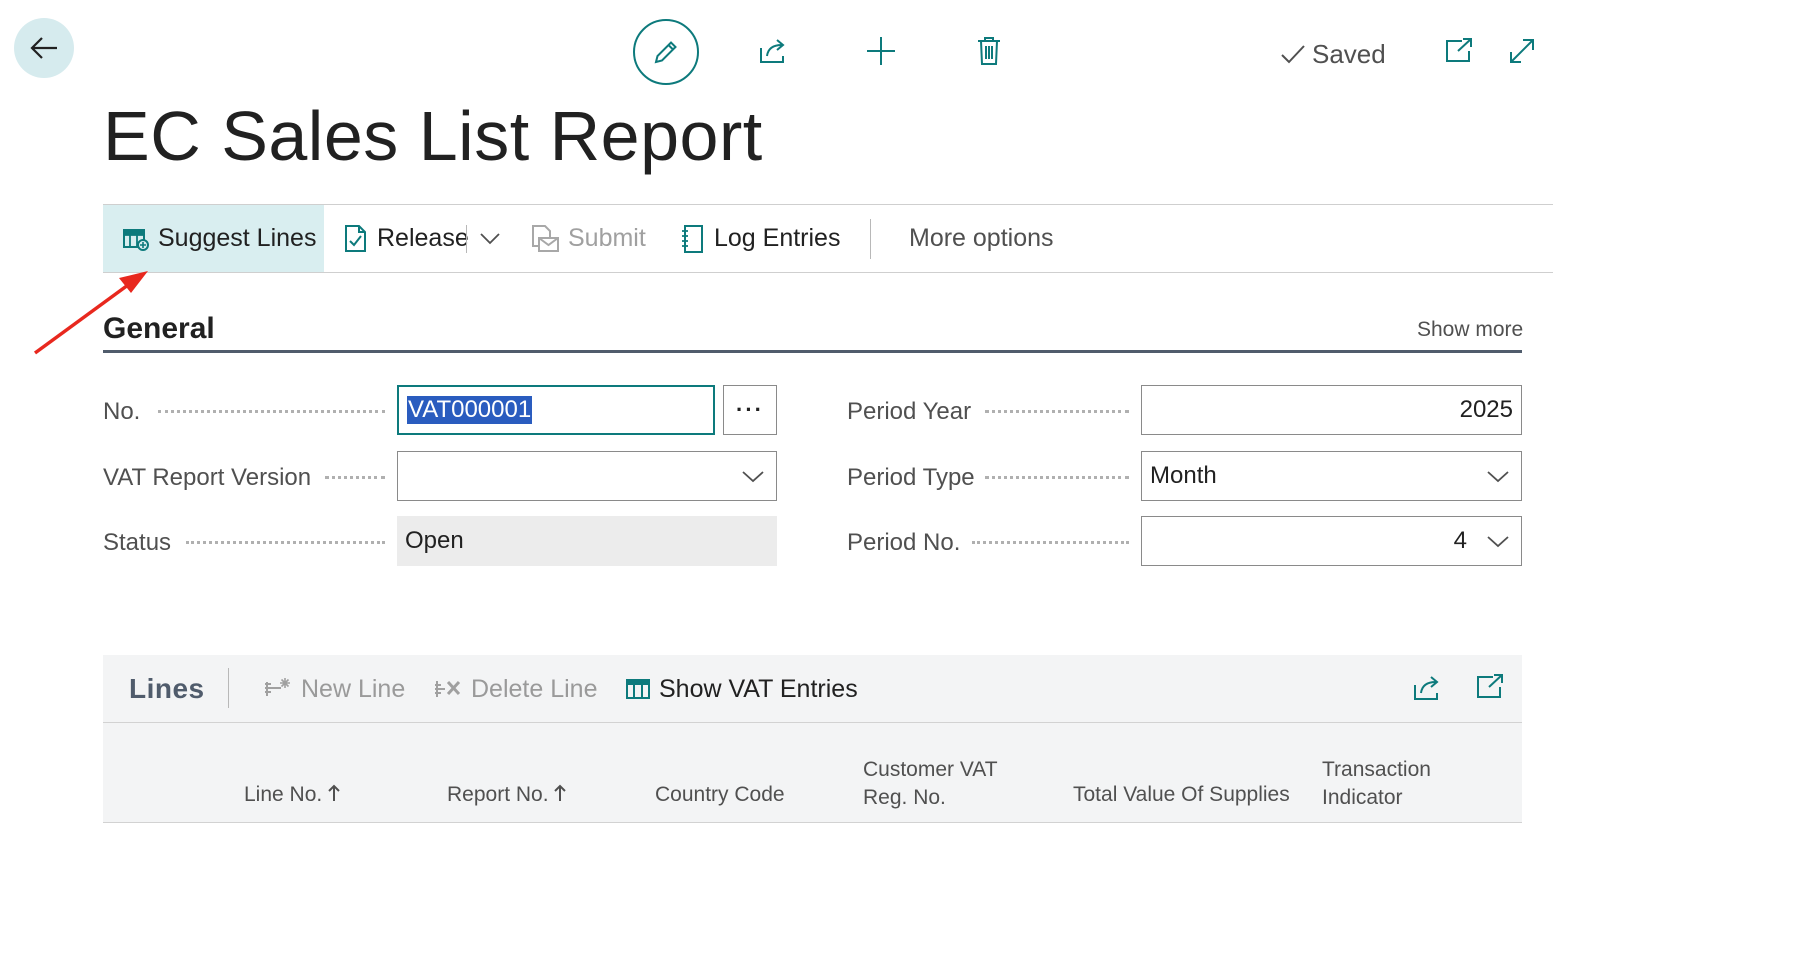 The height and width of the screenshot is (953, 1799). Describe the element at coordinates (1349, 53) in the screenshot. I see `saved-label: Saved` at that location.